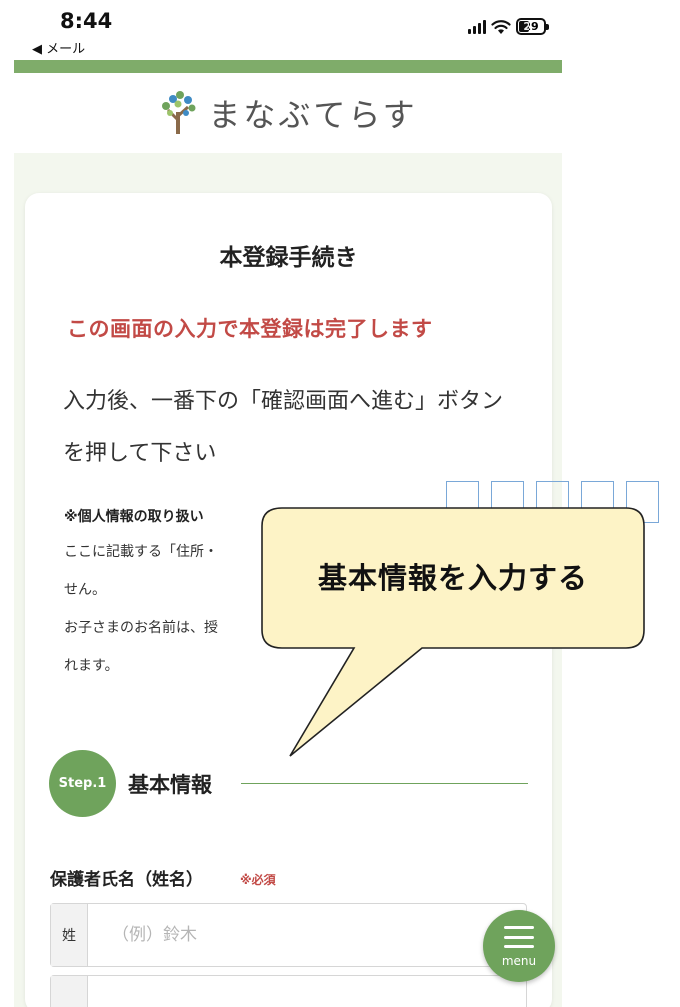  What do you see at coordinates (250, 329) in the screenshot?
I see `completion-notice: この画面の入力で本登録は完了します` at bounding box center [250, 329].